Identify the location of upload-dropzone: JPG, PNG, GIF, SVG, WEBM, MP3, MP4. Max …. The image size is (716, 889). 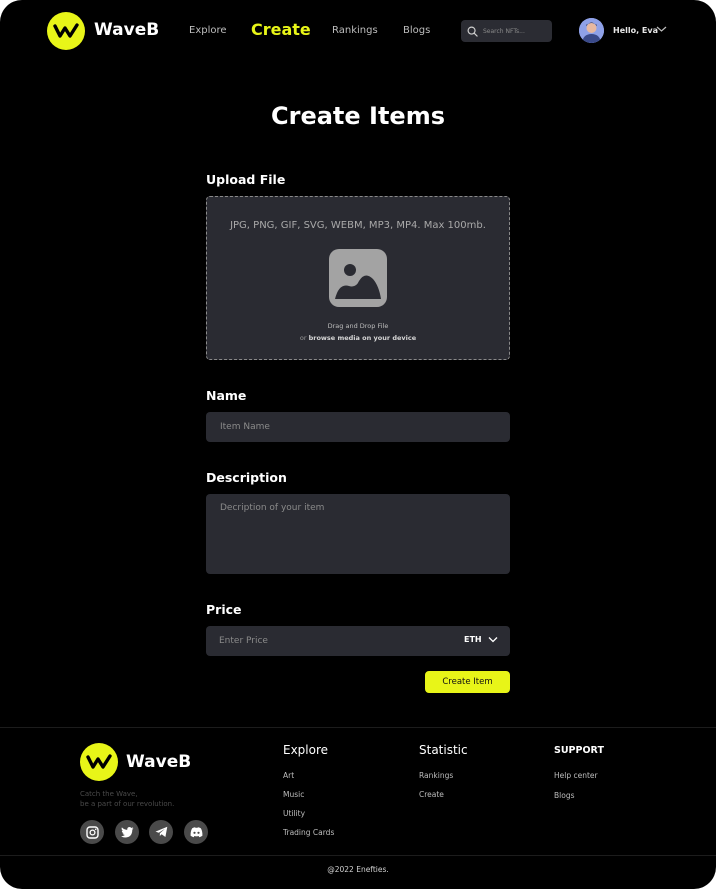
(358, 278).